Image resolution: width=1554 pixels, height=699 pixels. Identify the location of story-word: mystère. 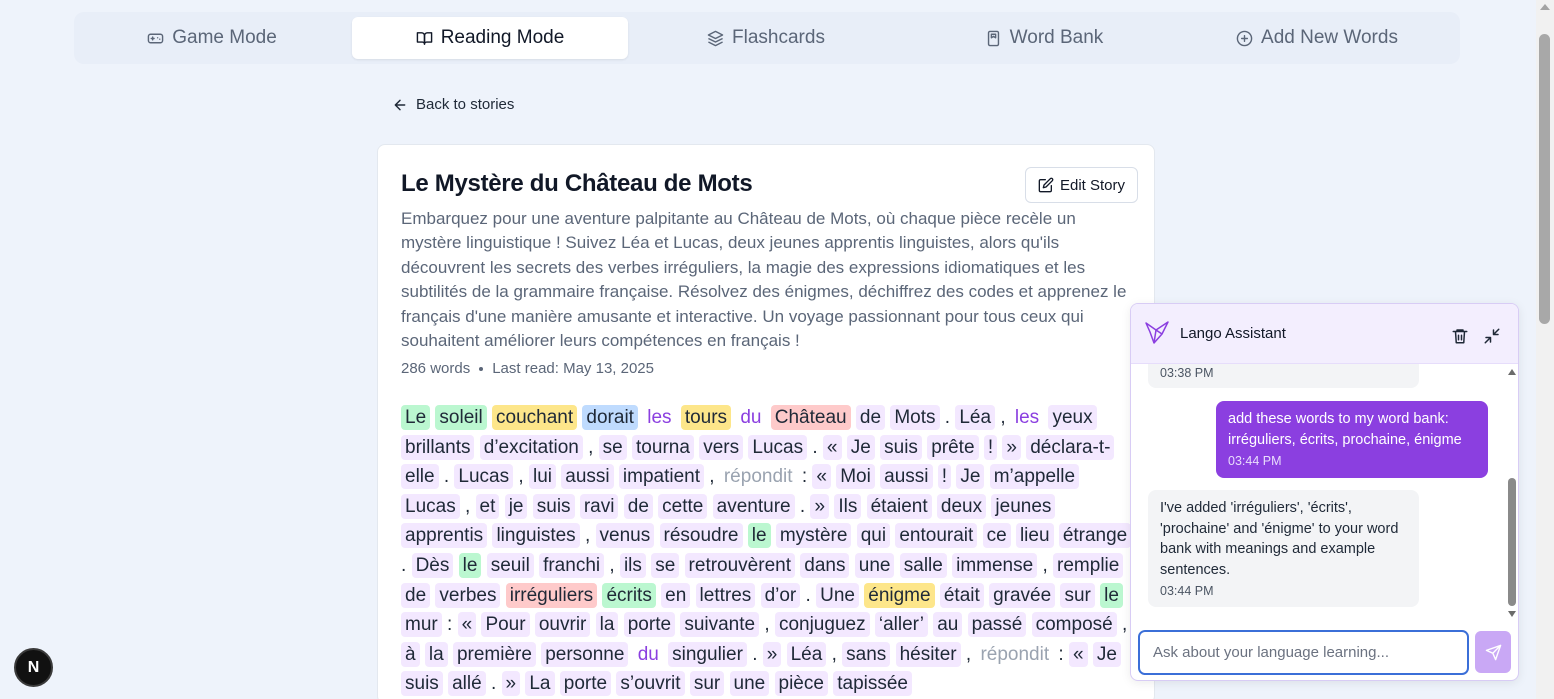
(813, 536).